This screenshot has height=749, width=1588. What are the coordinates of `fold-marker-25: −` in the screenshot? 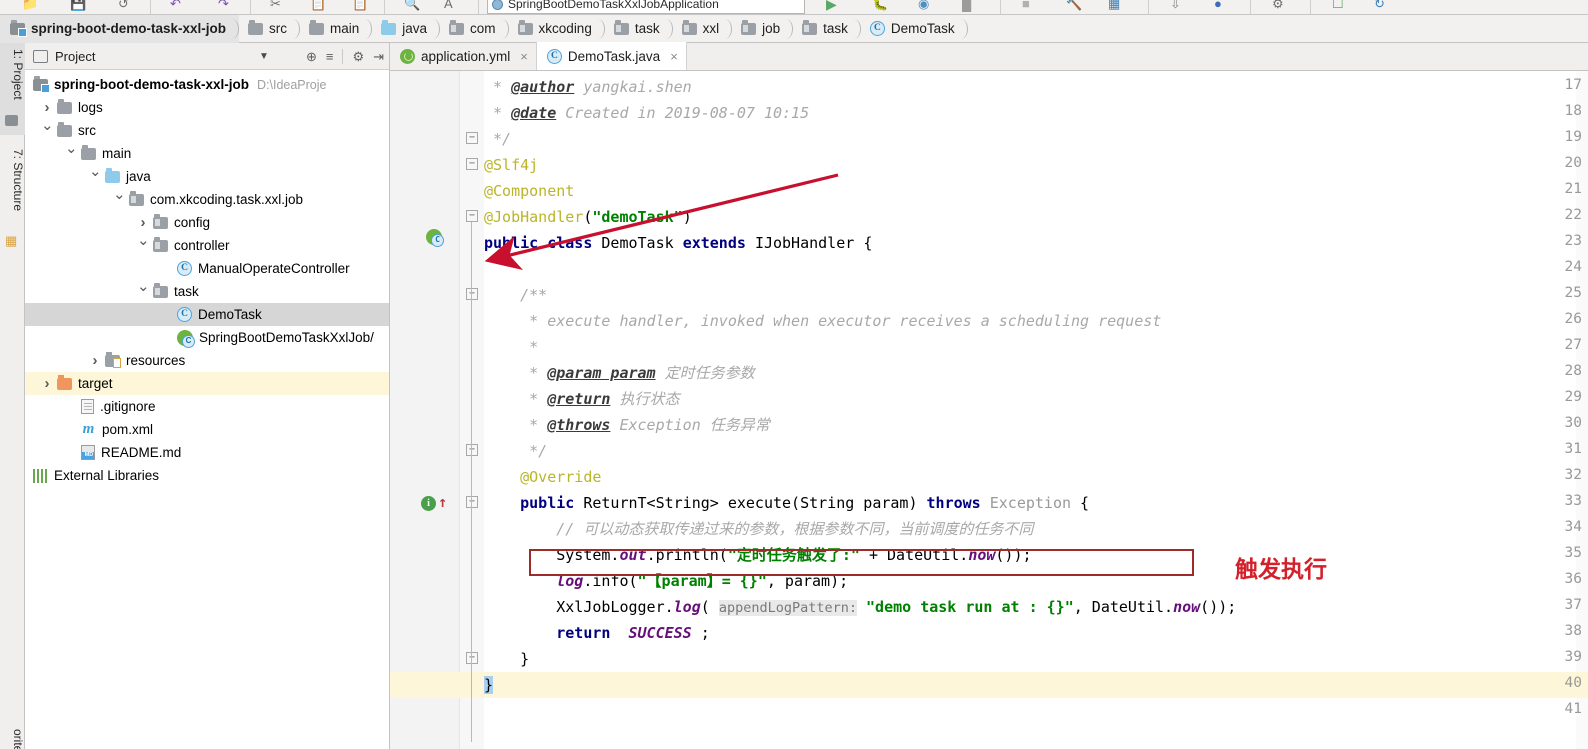 It's located at (472, 294).